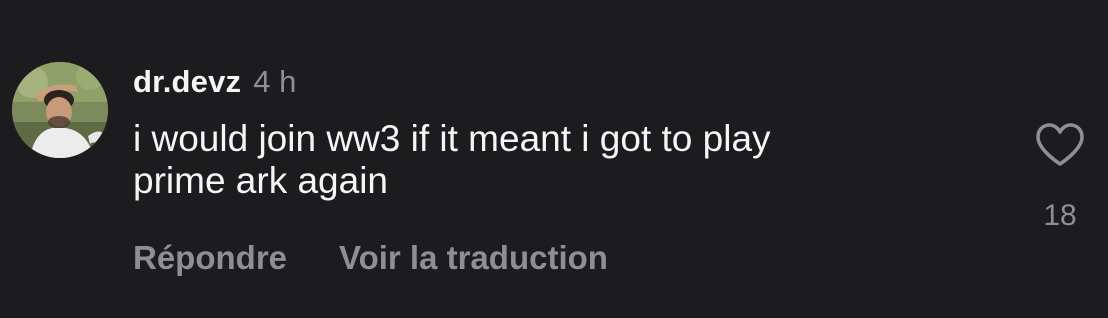 The image size is (1108, 318). What do you see at coordinates (473, 258) in the screenshot?
I see `see-translation-button: Voir la traduction` at bounding box center [473, 258].